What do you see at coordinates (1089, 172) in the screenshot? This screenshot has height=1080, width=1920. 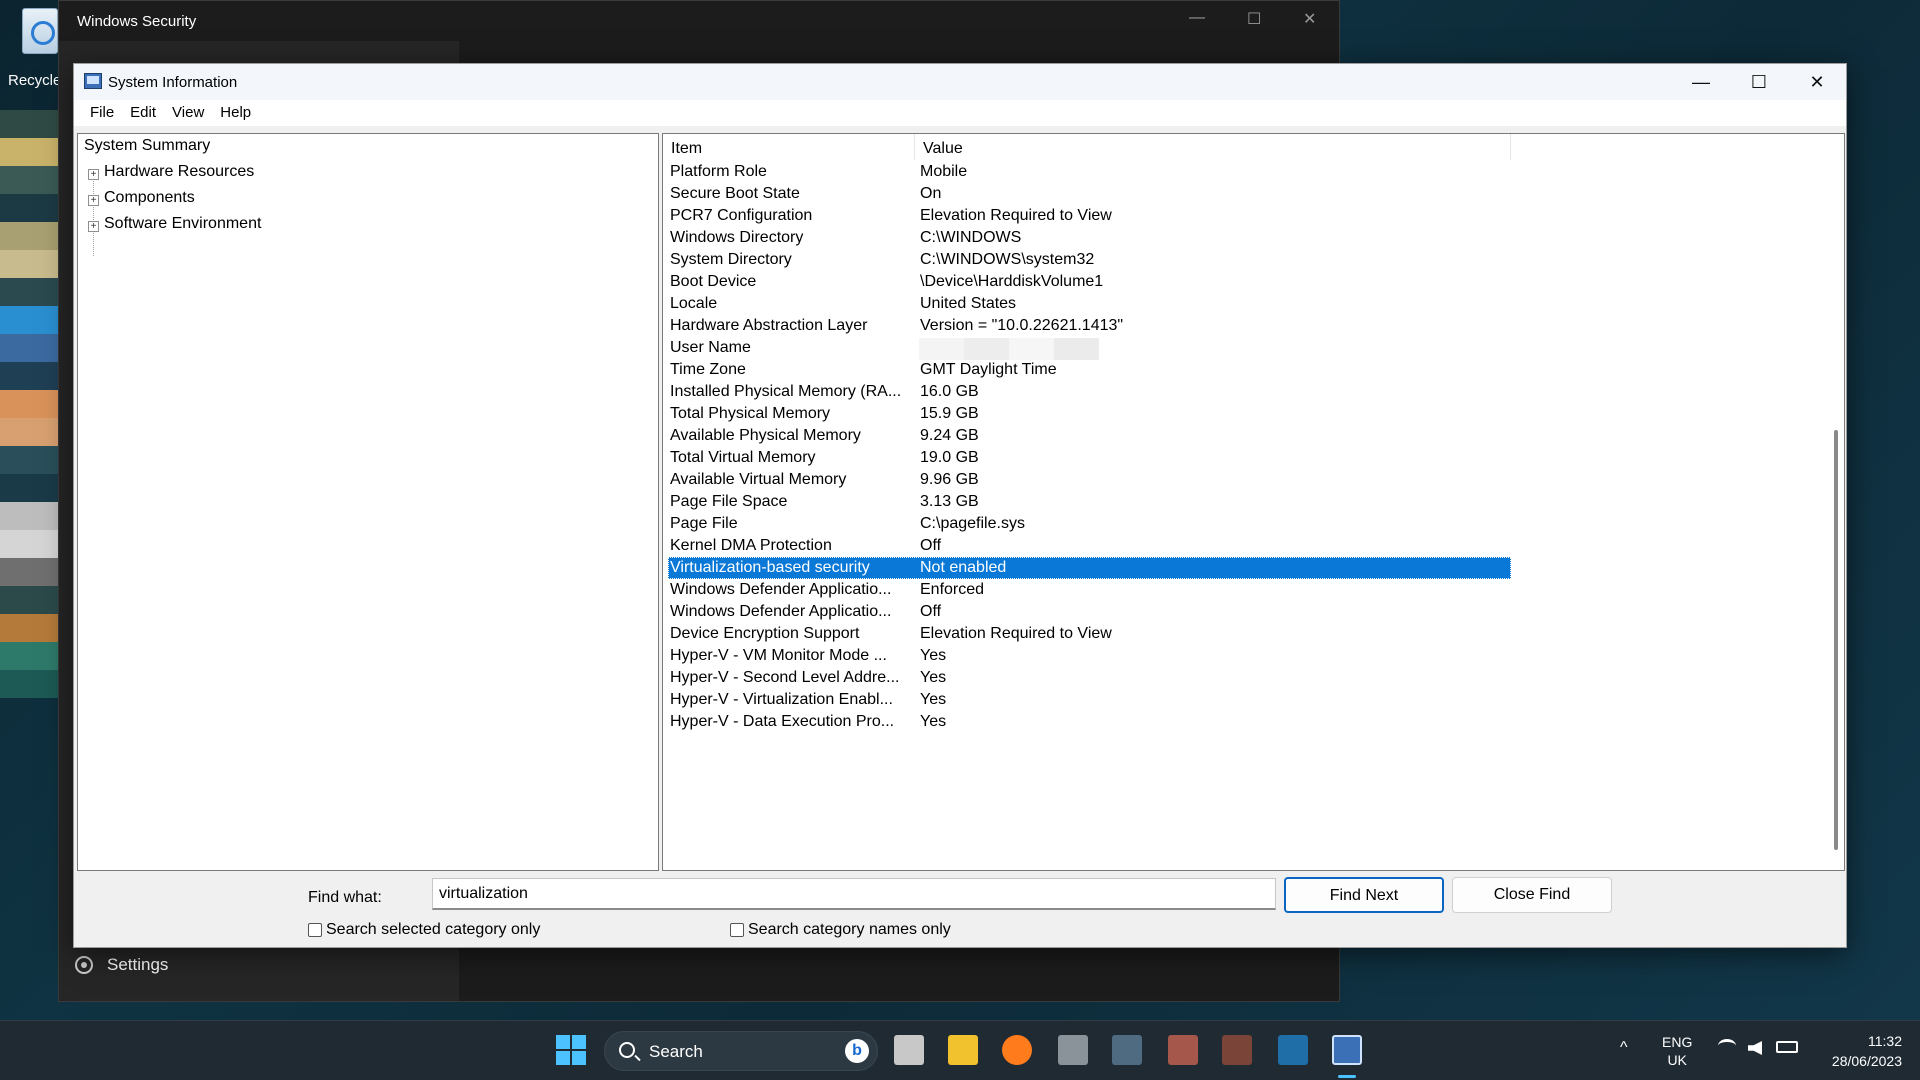 I see `table-row: Platform Role Mobile` at bounding box center [1089, 172].